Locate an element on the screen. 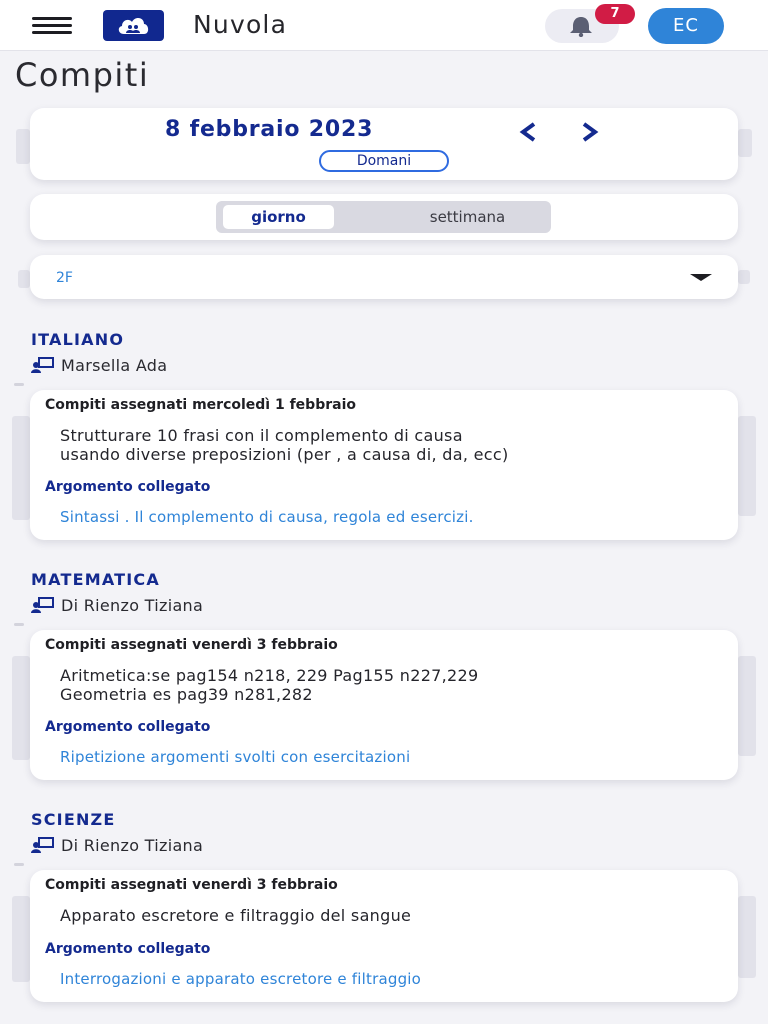 The width and height of the screenshot is (768, 1024). app-title: Nuvola is located at coordinates (240, 24).